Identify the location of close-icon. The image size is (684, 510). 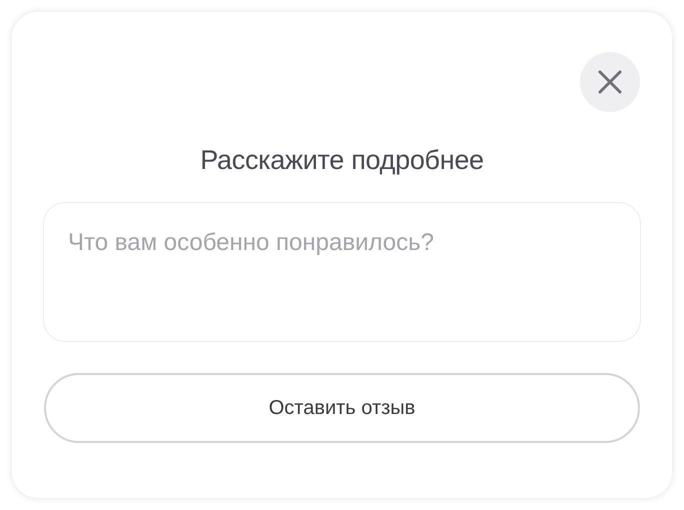
(610, 82).